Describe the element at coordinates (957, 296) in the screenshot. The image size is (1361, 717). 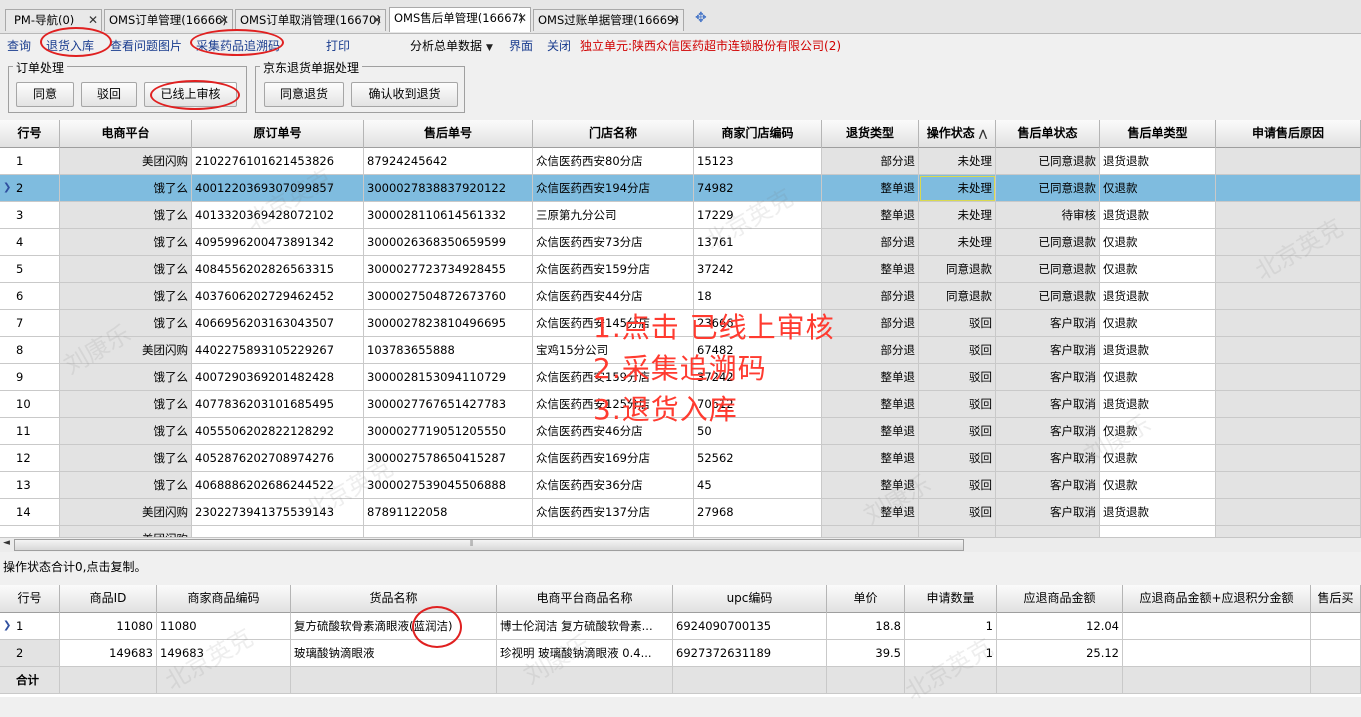
I see `table-cell: 同意退款` at that location.